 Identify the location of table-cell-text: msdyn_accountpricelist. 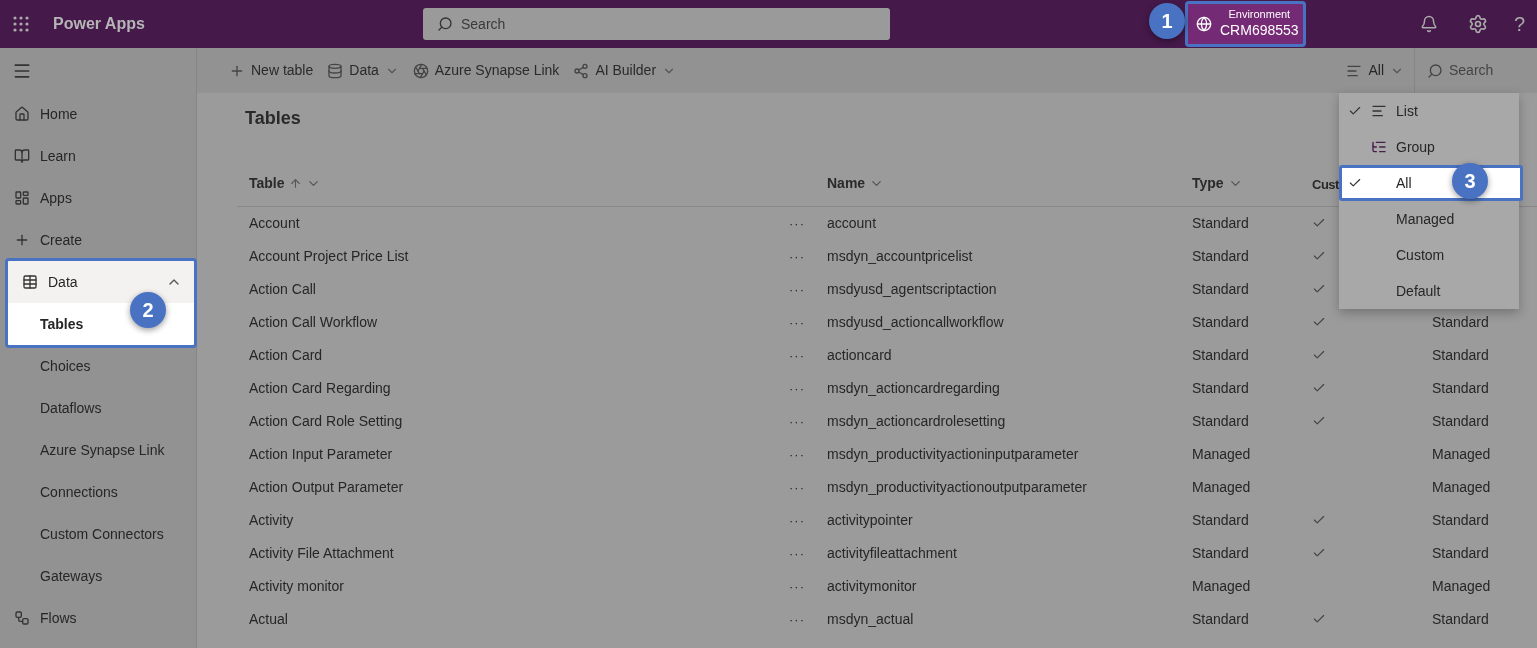
(900, 256).